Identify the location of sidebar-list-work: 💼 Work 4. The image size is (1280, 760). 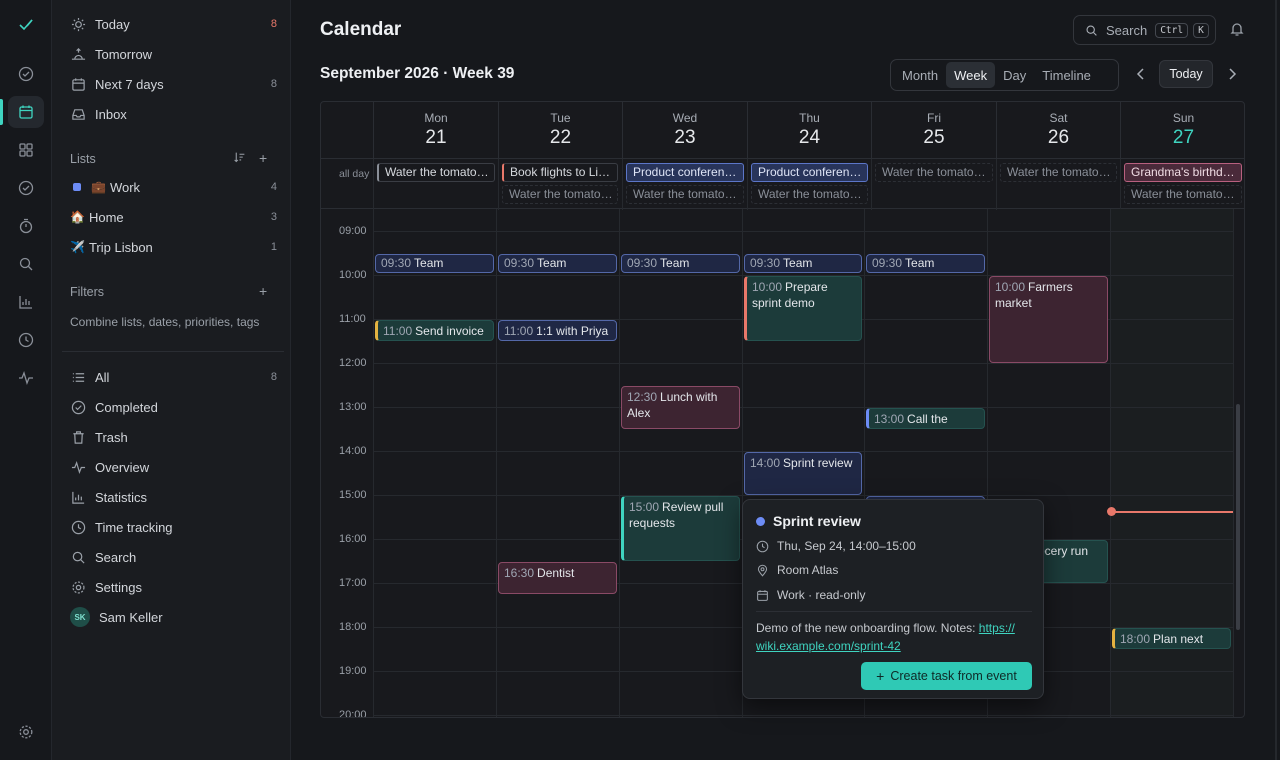
(171, 187).